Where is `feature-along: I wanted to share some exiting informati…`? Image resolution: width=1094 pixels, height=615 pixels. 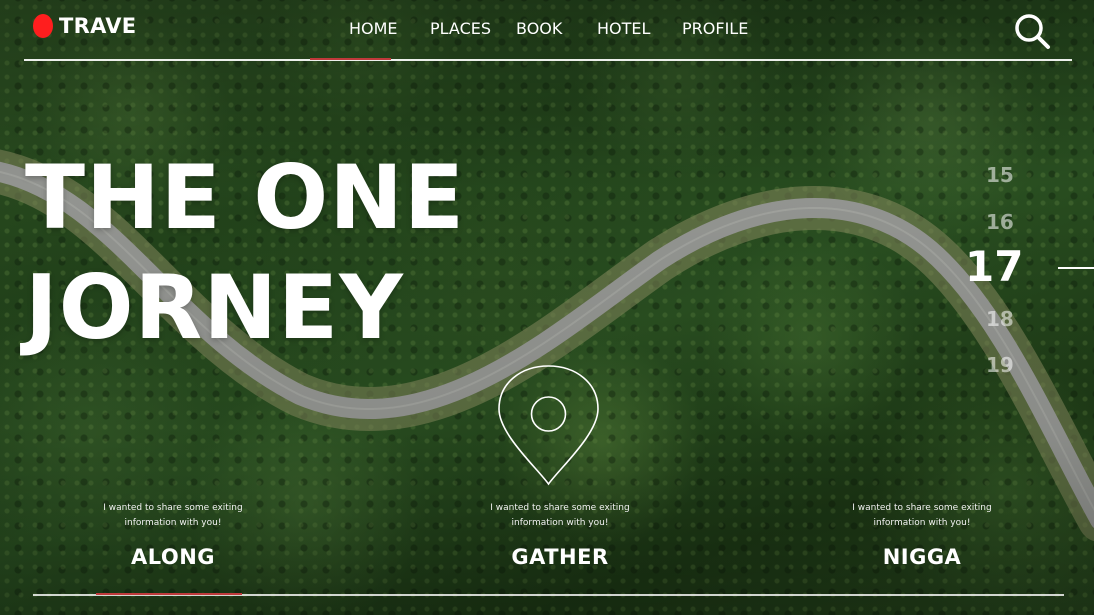
feature-along: I wanted to share some exiting informati… is located at coordinates (173, 535).